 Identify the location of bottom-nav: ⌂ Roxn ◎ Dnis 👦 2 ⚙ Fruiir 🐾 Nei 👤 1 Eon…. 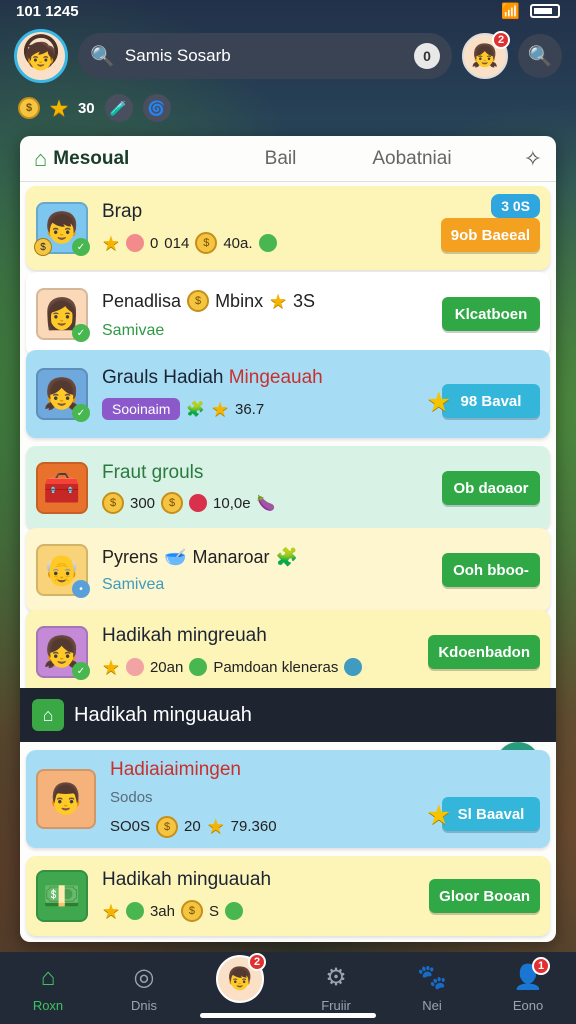
(288, 988).